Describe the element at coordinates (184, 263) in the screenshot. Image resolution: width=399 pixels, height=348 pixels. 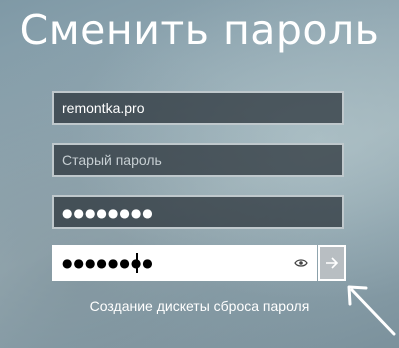
I see `confirm-password-field: ●●●●●●●●` at that location.